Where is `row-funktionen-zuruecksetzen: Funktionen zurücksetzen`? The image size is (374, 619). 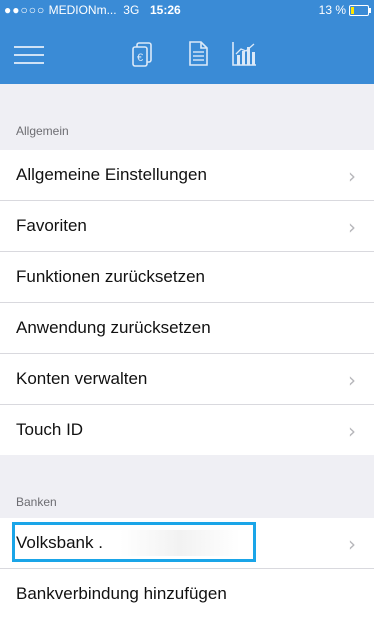 row-funktionen-zuruecksetzen: Funktionen zurücksetzen is located at coordinates (187, 277).